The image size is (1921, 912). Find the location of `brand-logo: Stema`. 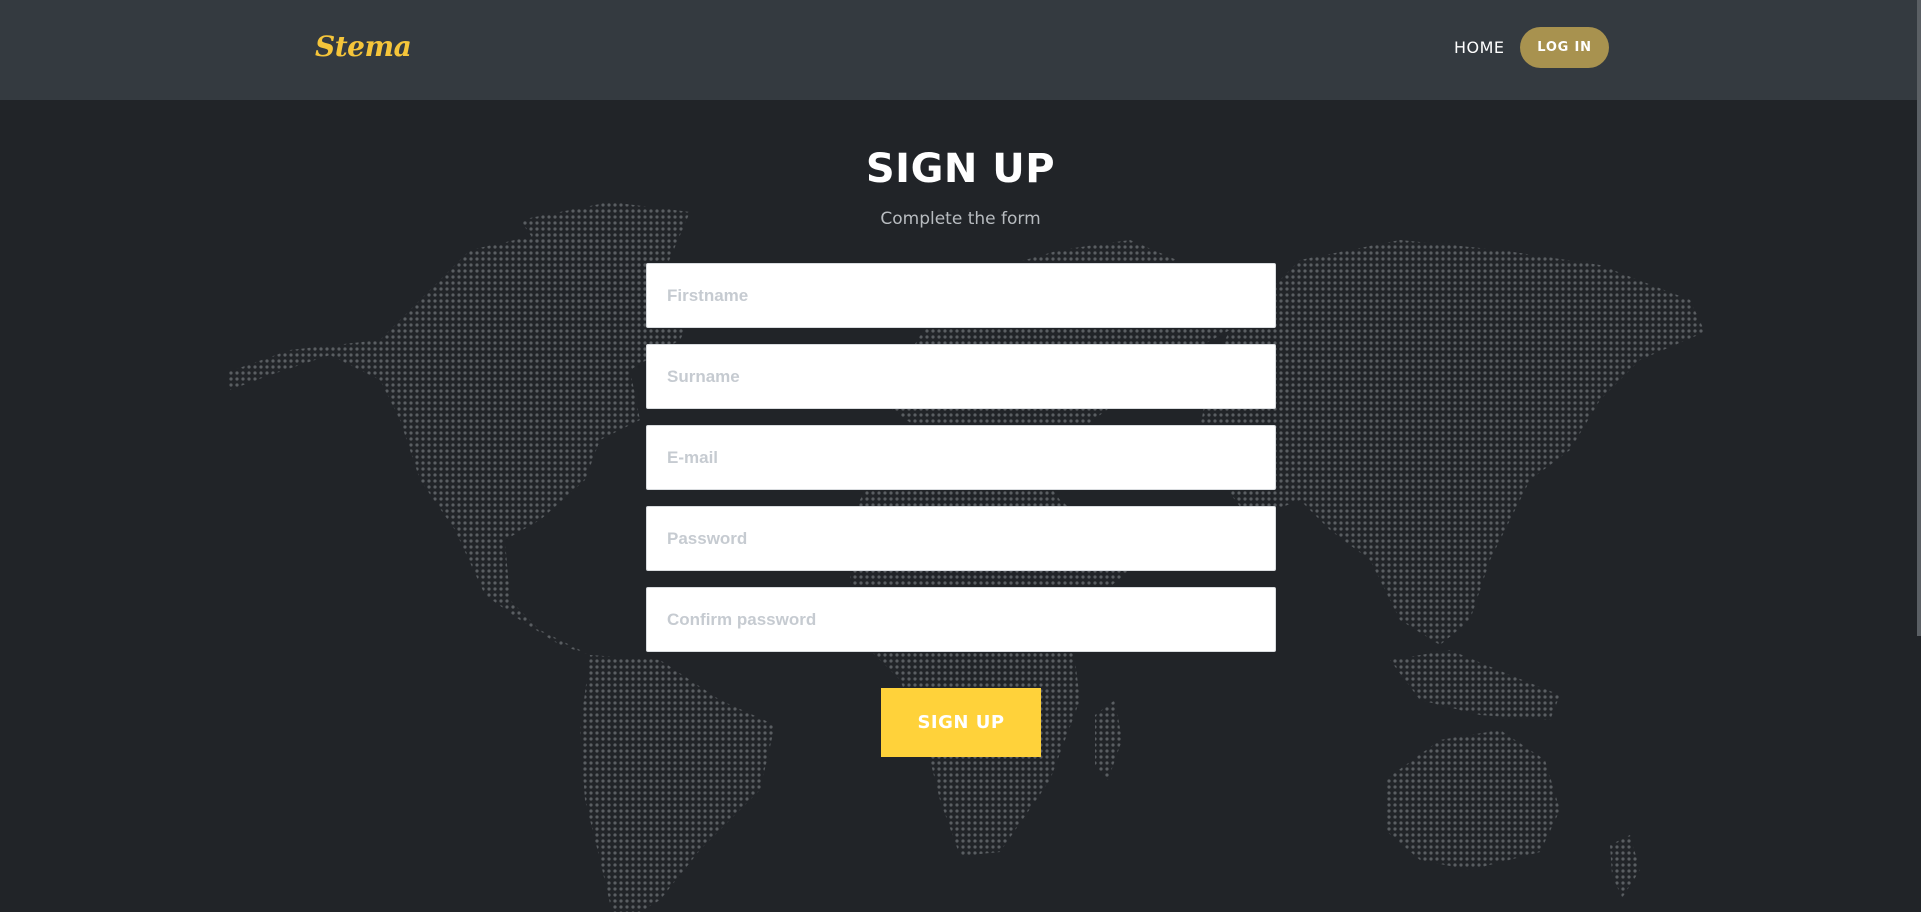

brand-logo: Stema is located at coordinates (363, 46).